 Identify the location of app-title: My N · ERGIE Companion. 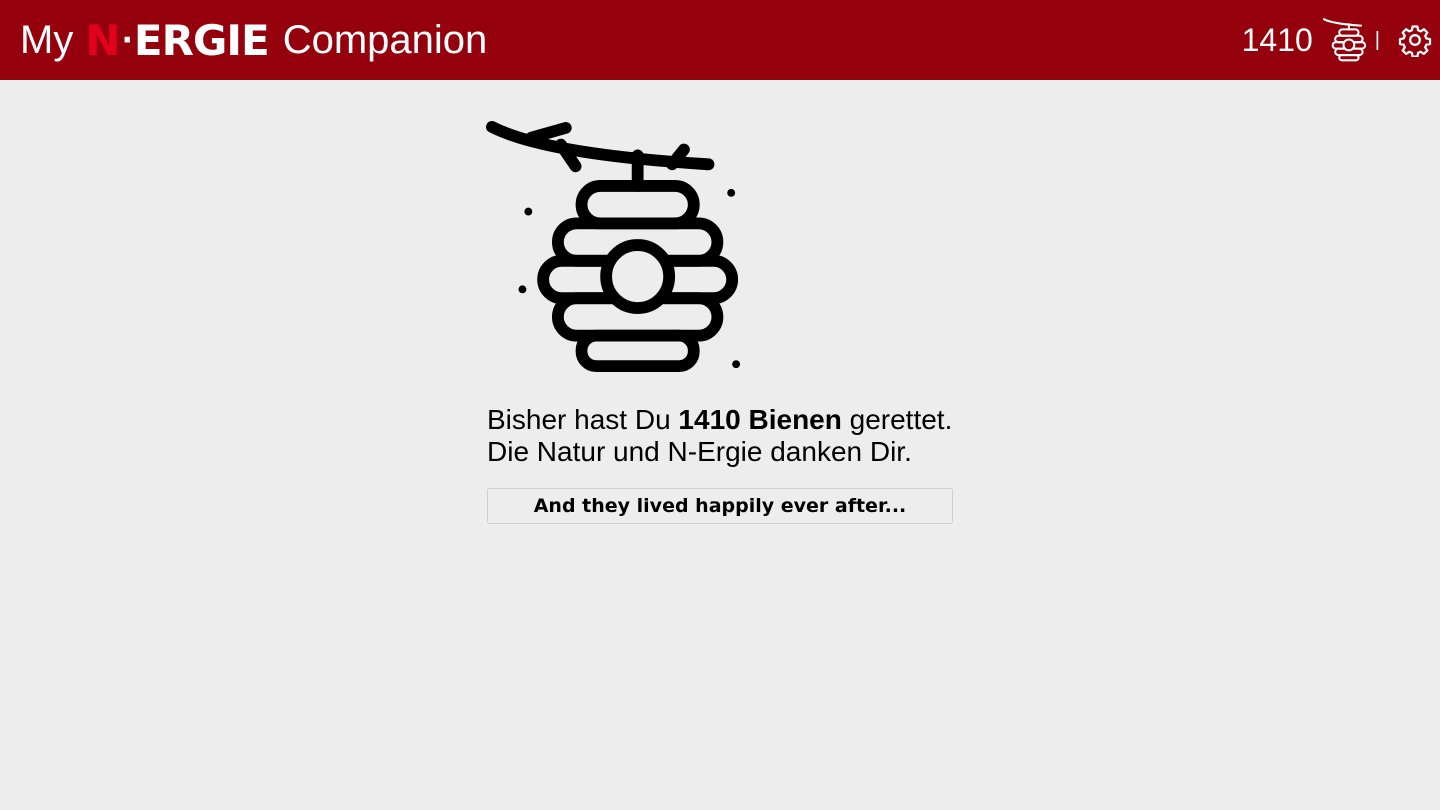
(253, 40).